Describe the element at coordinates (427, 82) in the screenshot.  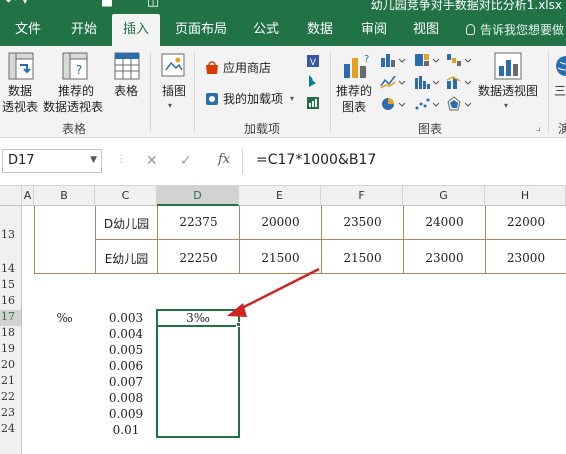
I see `statistic-chart-icon` at that location.